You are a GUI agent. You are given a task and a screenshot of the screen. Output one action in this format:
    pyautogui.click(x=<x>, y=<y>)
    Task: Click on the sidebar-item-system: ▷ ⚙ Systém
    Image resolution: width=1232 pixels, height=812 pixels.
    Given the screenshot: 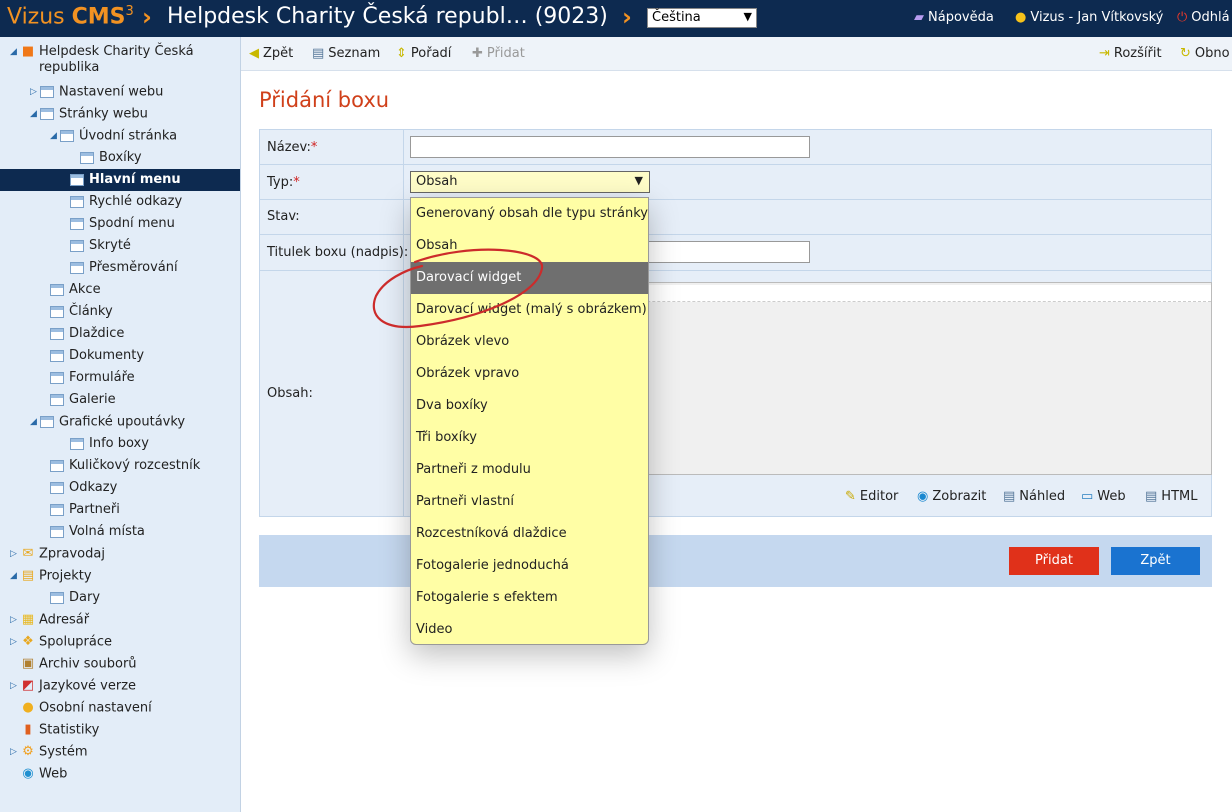 What is the action you would take?
    pyautogui.click(x=48, y=752)
    